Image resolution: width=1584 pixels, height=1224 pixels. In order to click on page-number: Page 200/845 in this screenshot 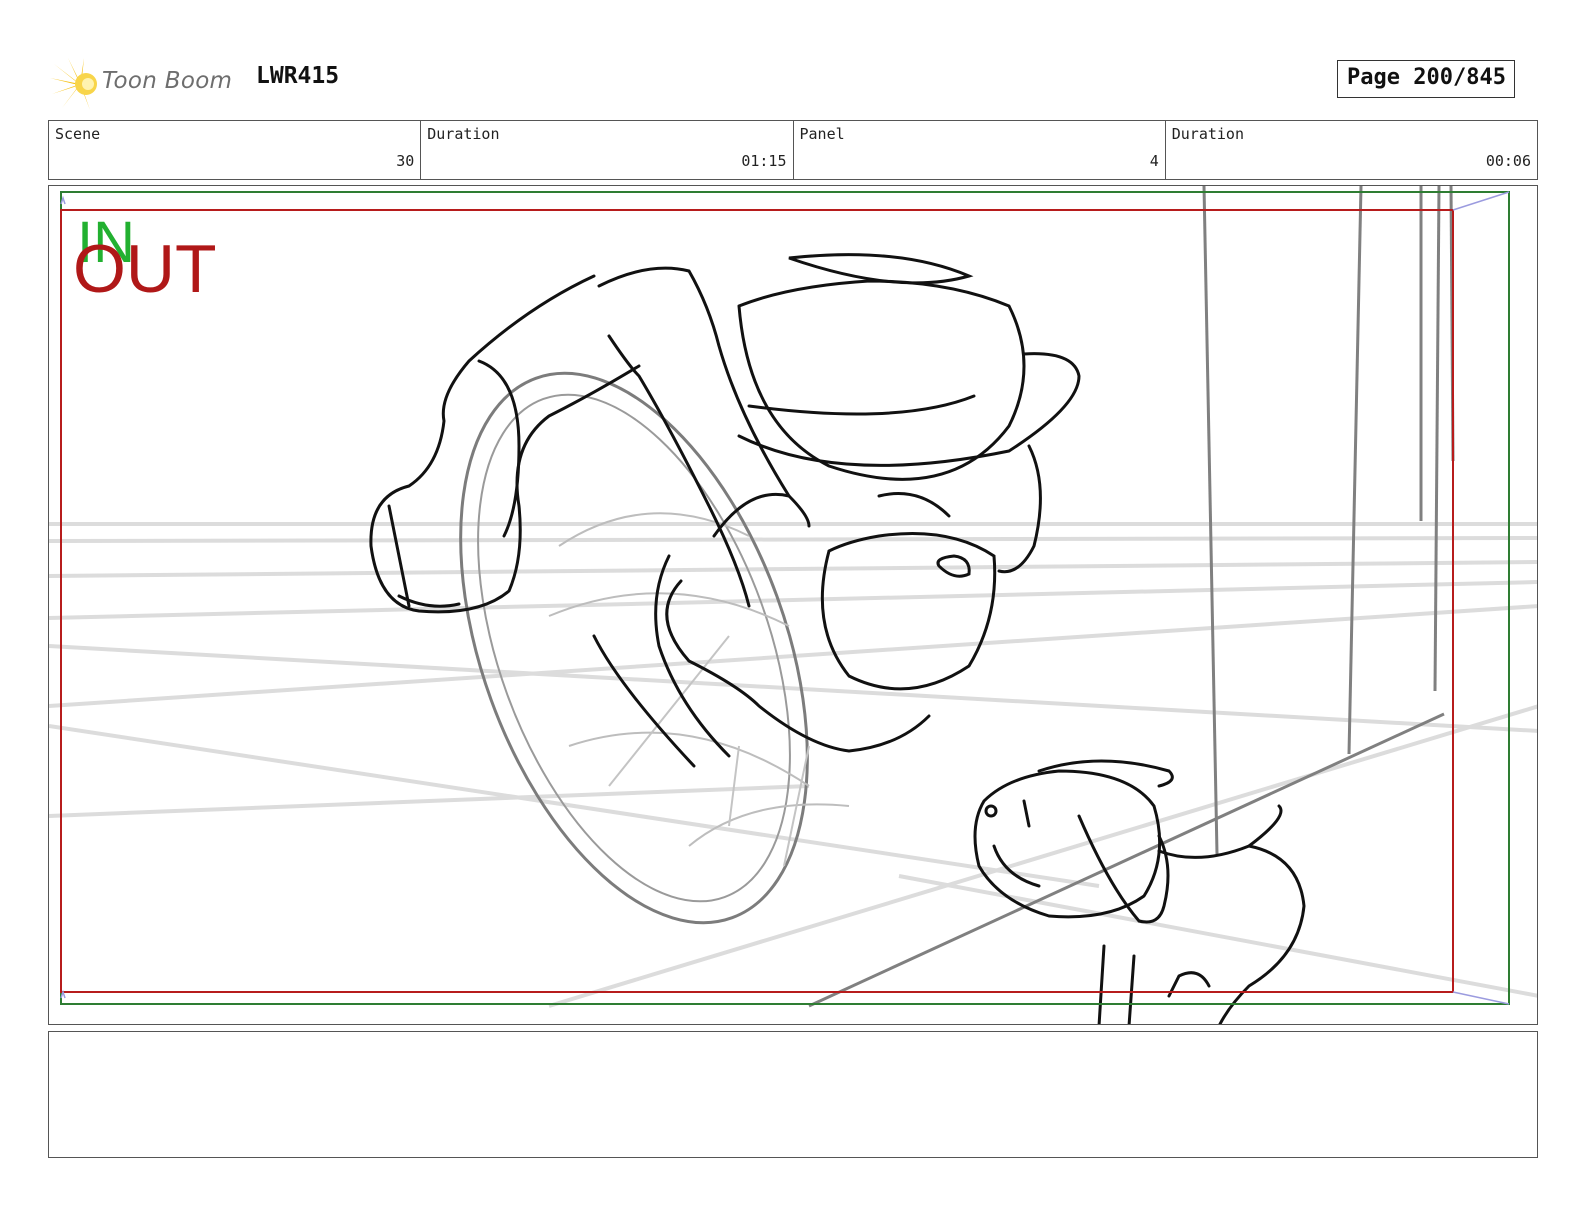, I will do `click(1426, 77)`.